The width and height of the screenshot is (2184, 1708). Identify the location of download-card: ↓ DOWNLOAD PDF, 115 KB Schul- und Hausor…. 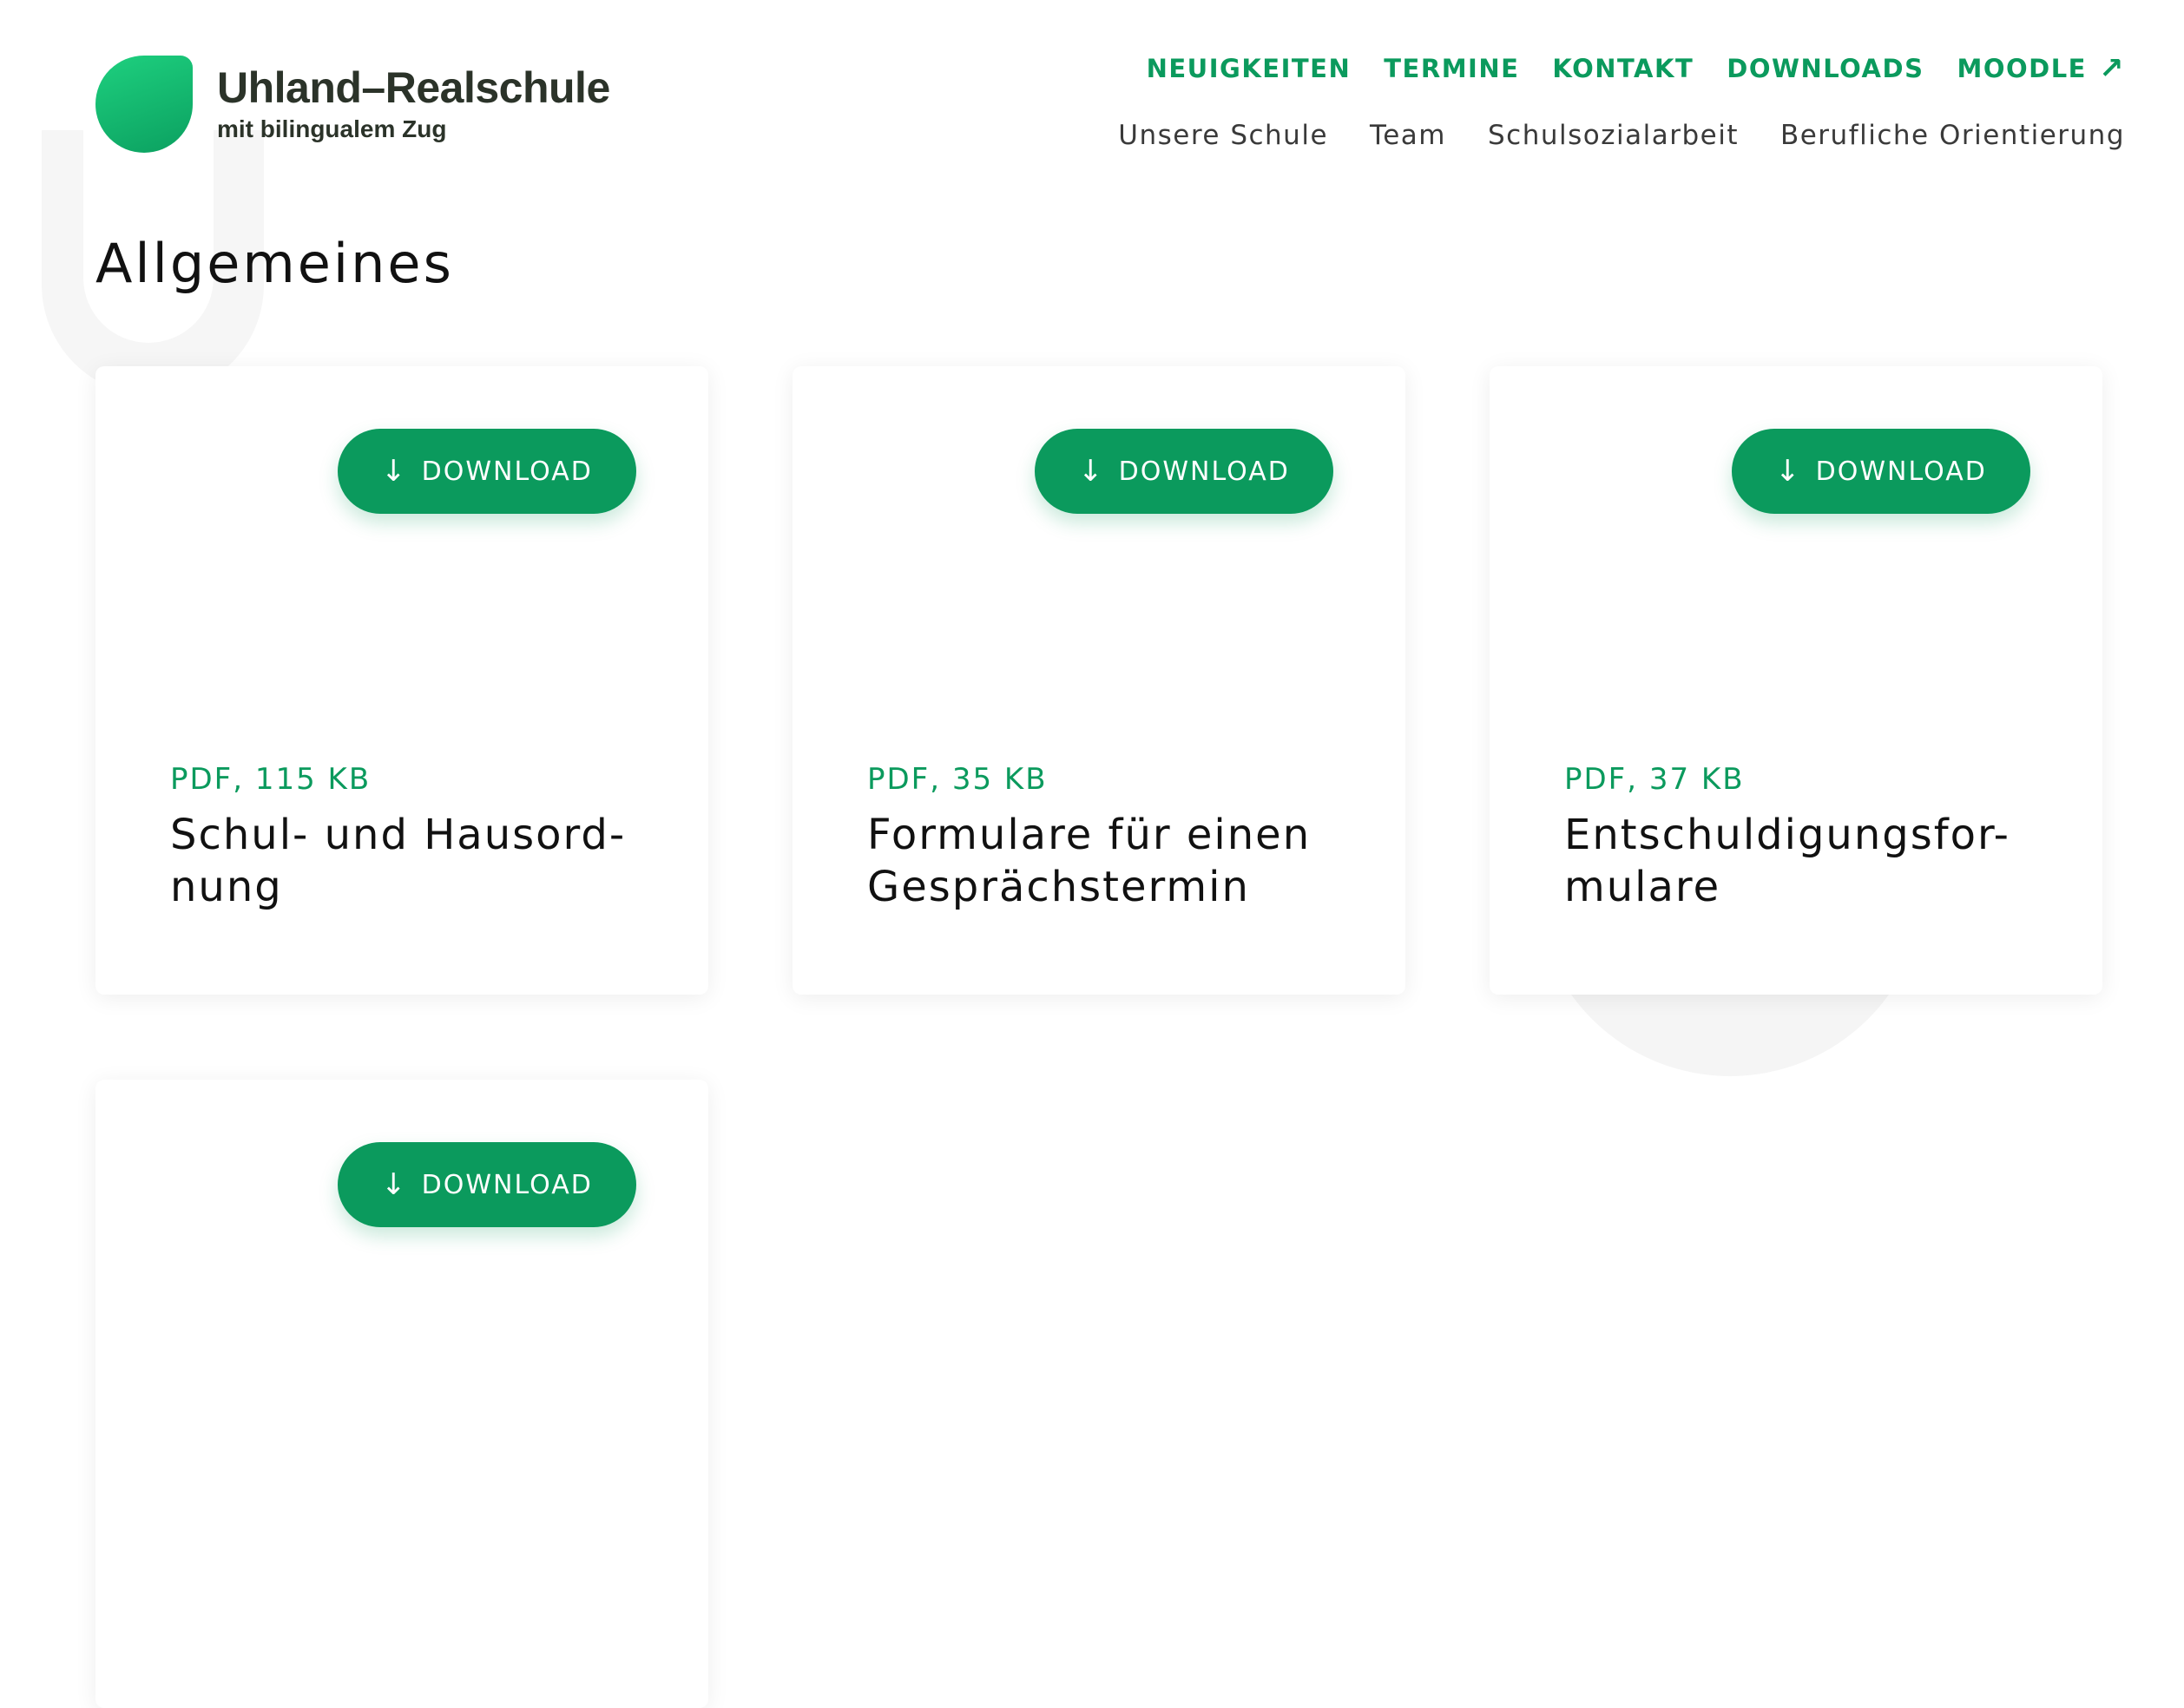
(401, 680).